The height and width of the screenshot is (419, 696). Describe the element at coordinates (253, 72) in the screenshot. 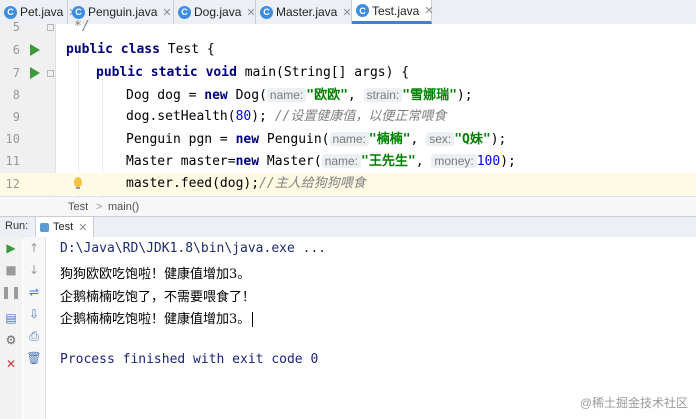

I see `code-text: public static void main(String[] args) {` at that location.